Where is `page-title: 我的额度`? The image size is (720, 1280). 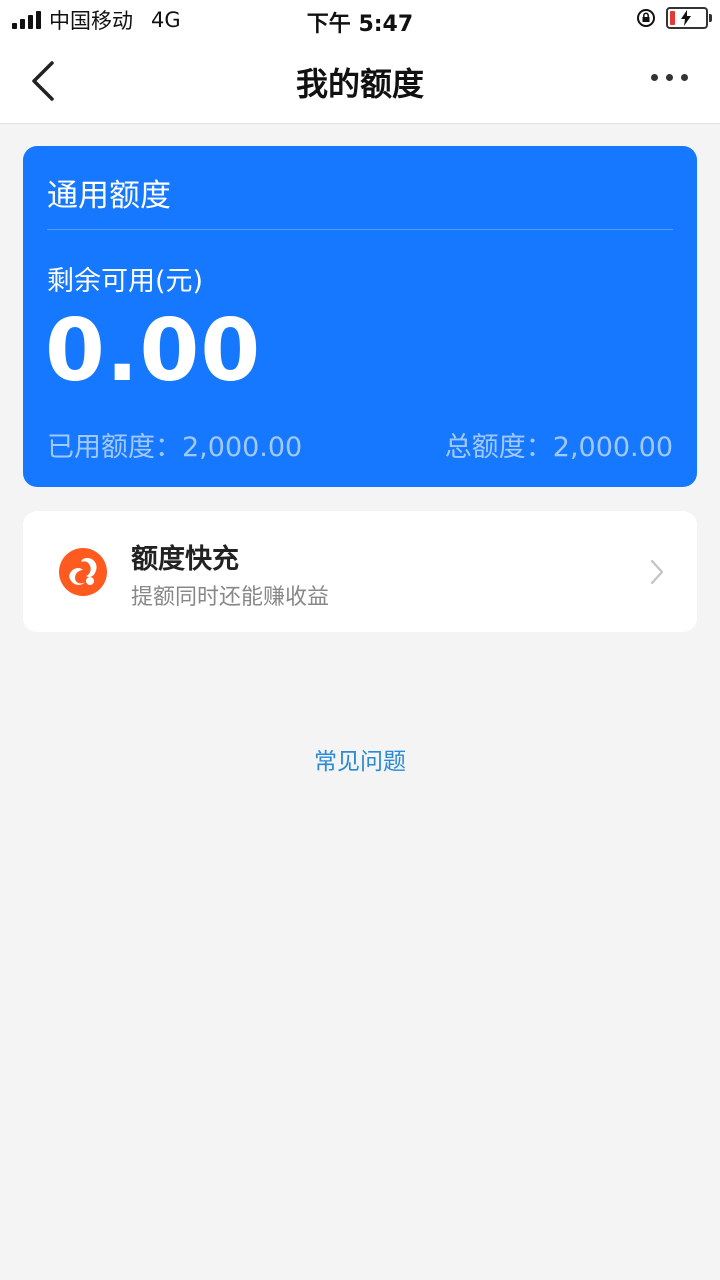 page-title: 我的额度 is located at coordinates (359, 84).